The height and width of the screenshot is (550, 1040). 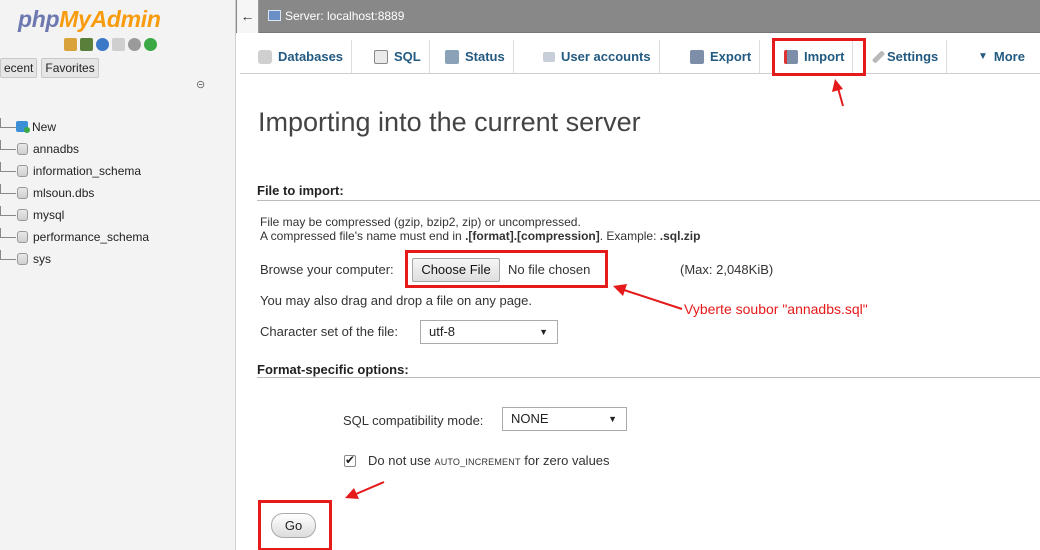 What do you see at coordinates (838, 93) in the screenshot?
I see `arrow-to-import-tab` at bounding box center [838, 93].